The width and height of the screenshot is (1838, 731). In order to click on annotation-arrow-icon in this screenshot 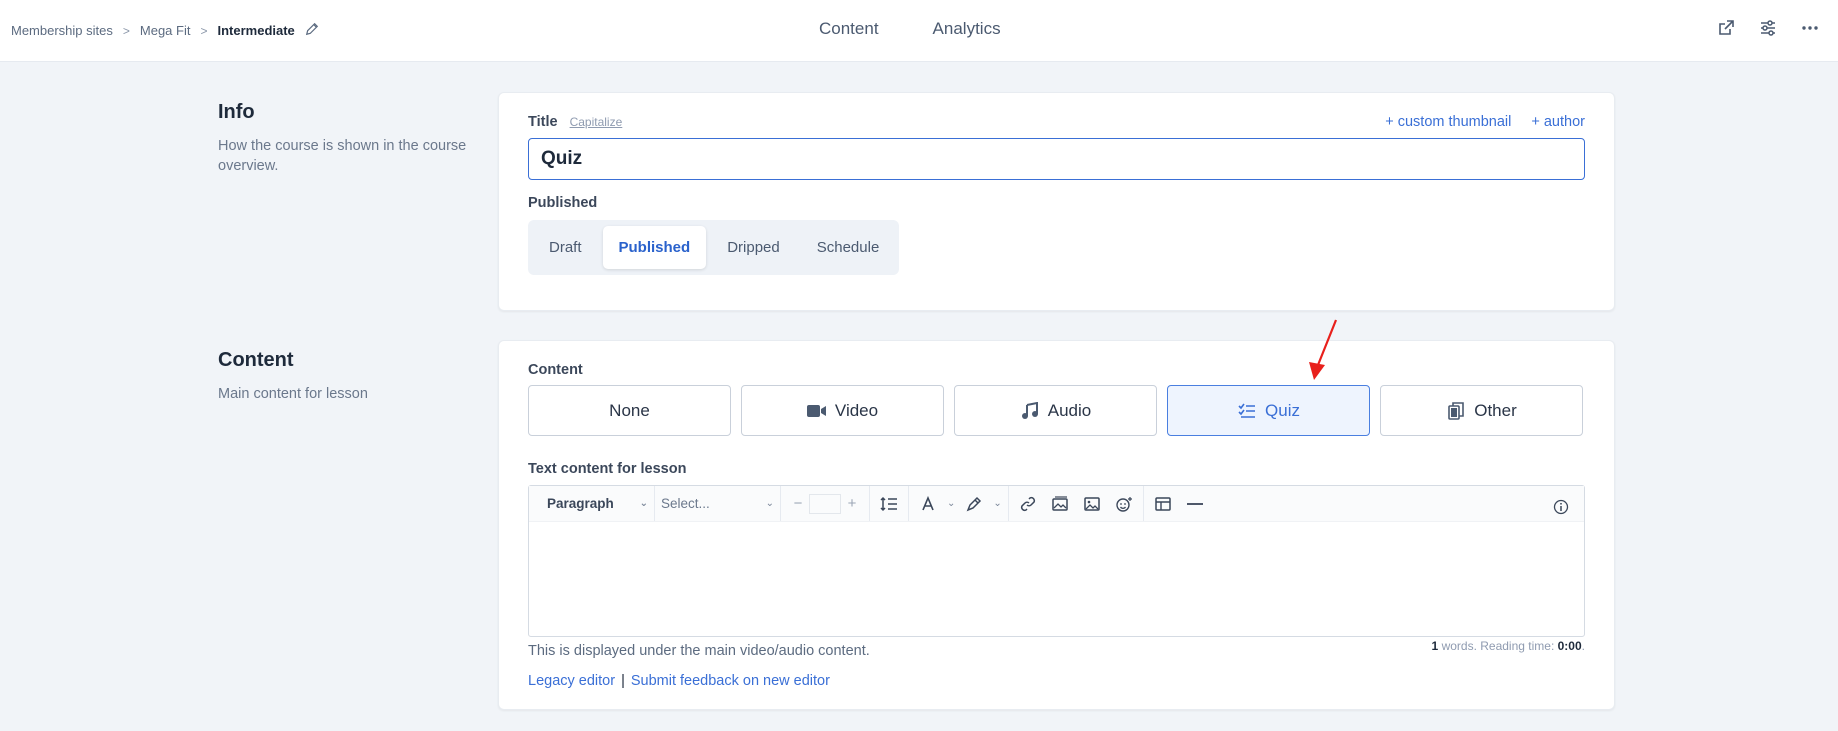, I will do `click(1323, 349)`.